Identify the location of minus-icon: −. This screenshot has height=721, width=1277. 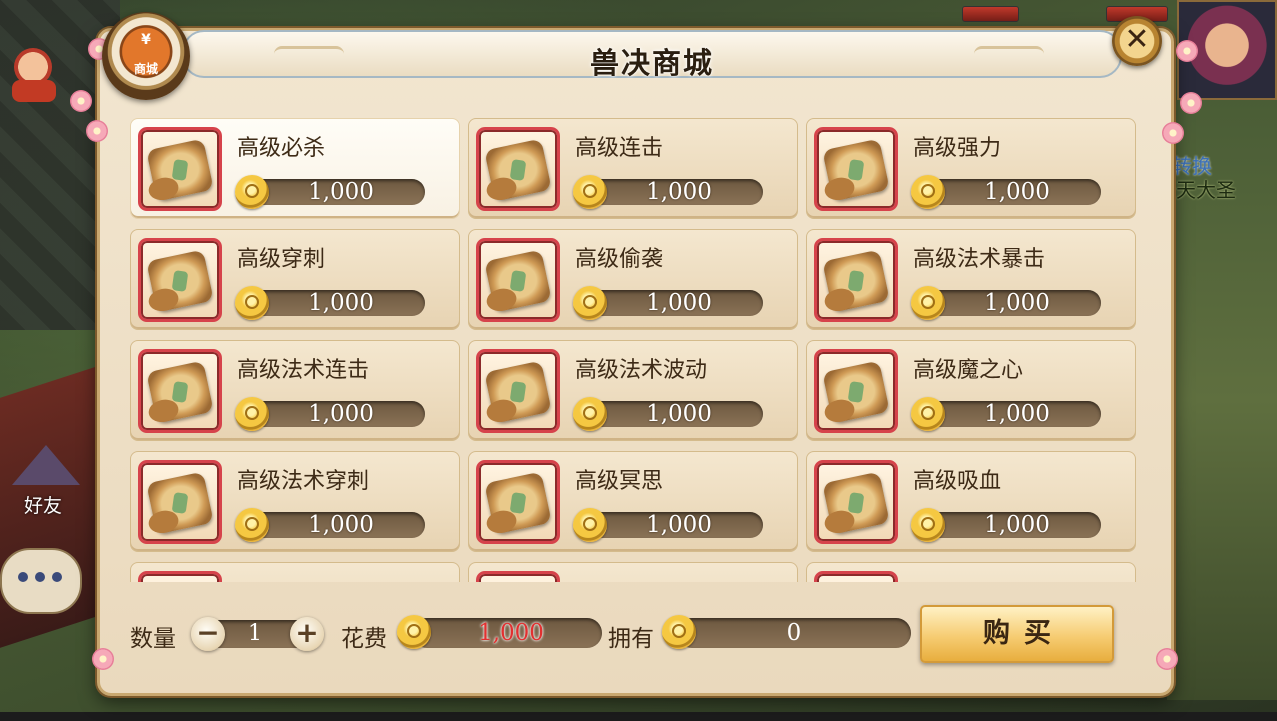
(208, 632).